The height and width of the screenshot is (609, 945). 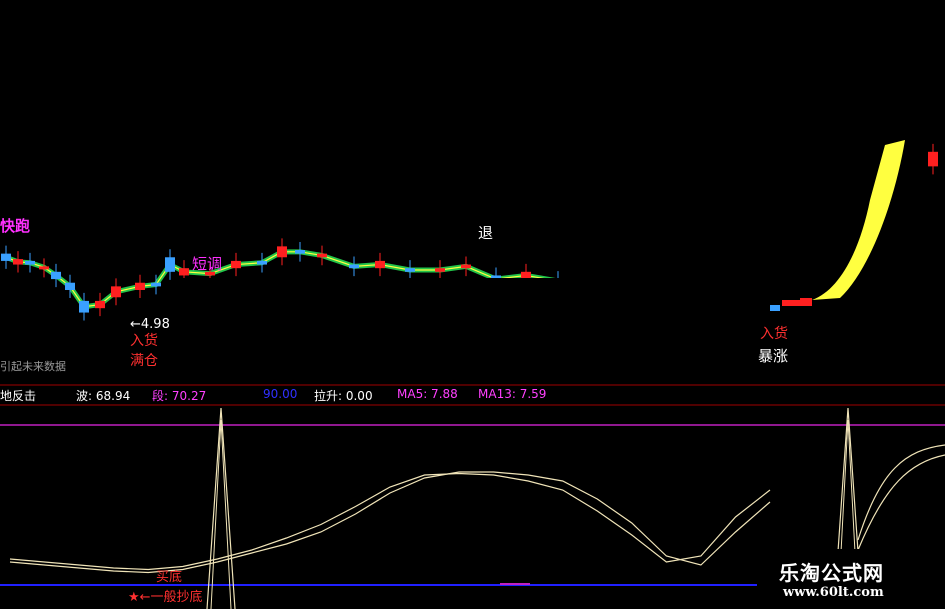 I want to click on watermark-title: 乐淘公式网, so click(x=831, y=573).